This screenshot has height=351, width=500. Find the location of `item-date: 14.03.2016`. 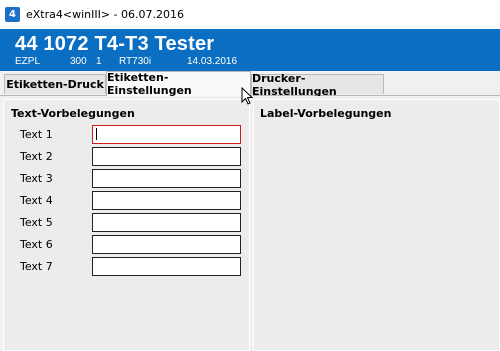

item-date: 14.03.2016 is located at coordinates (212, 61).